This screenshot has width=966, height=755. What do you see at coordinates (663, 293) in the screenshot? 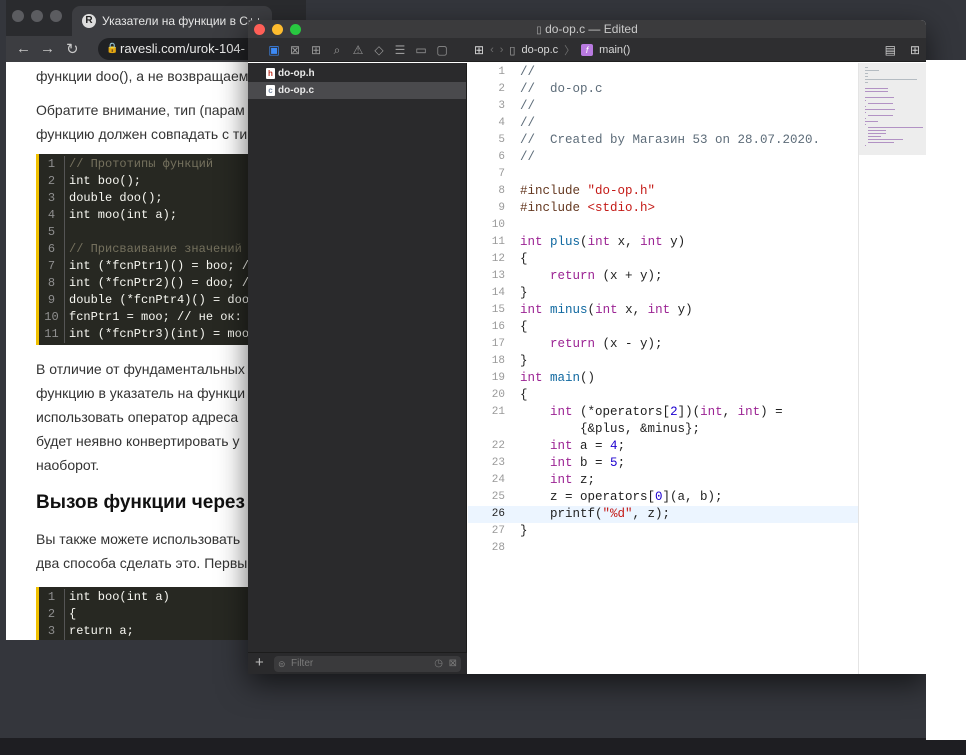
I see `code-line: 14}` at bounding box center [663, 293].